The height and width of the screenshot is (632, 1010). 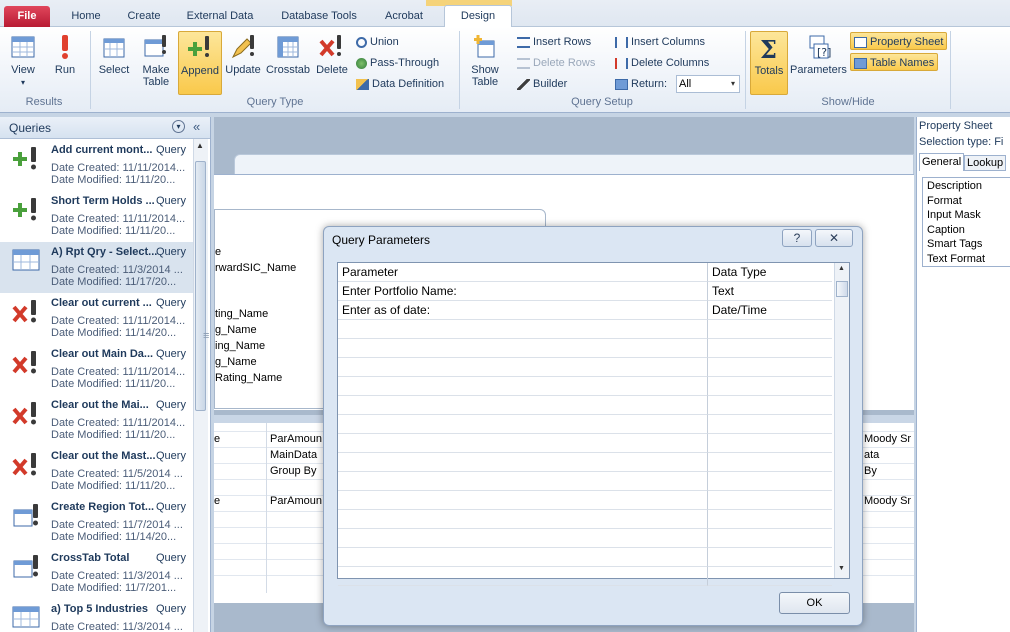 What do you see at coordinates (397, 63) in the screenshot?
I see `pass-through-button: Pass-Through` at bounding box center [397, 63].